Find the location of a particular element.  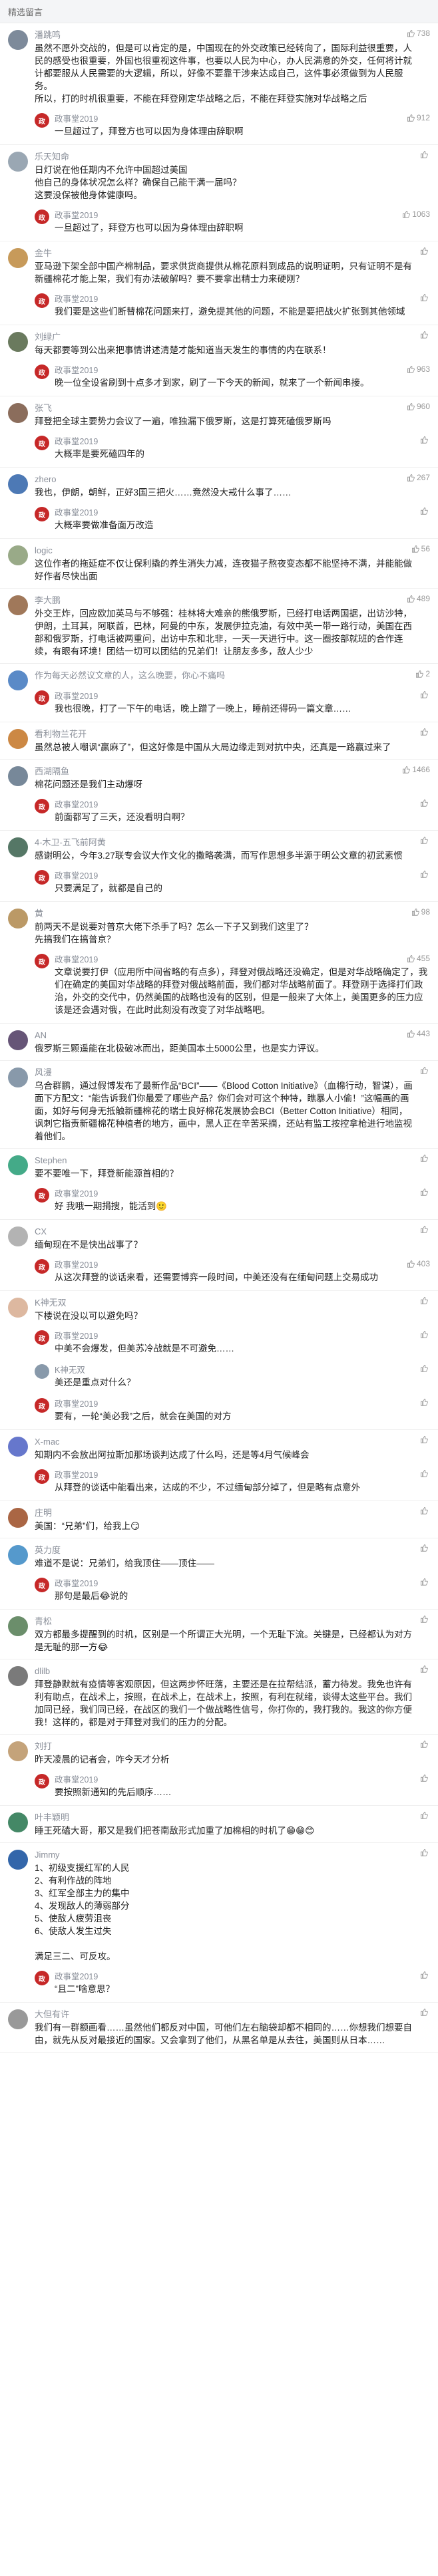

reply-username: K神无双 is located at coordinates (242, 1370).